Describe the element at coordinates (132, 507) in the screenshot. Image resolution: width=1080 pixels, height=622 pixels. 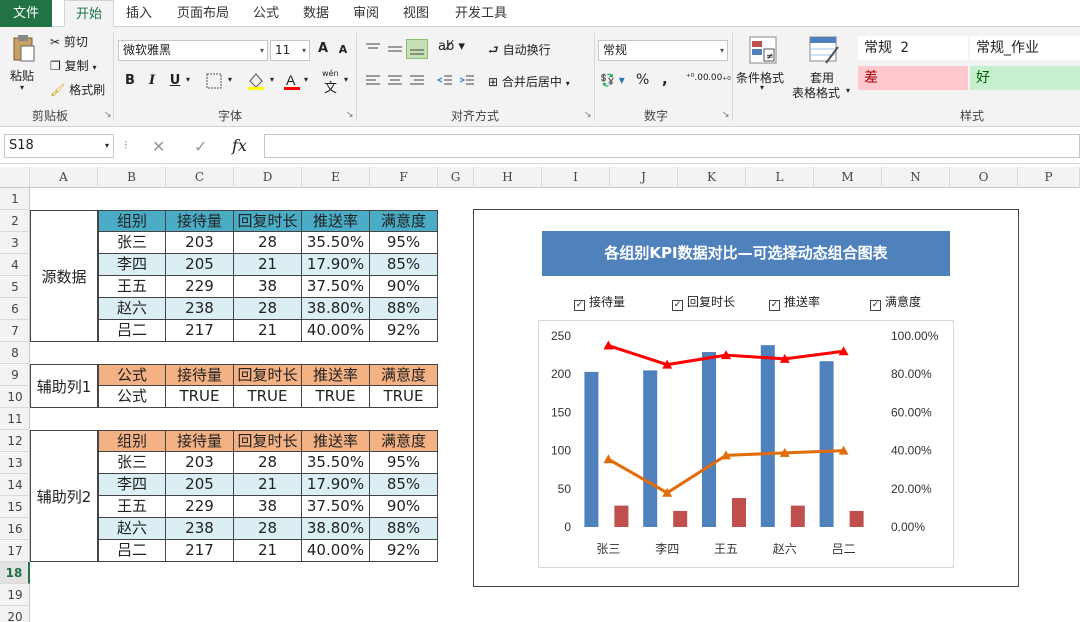
I see `table-cell: 王五` at that location.